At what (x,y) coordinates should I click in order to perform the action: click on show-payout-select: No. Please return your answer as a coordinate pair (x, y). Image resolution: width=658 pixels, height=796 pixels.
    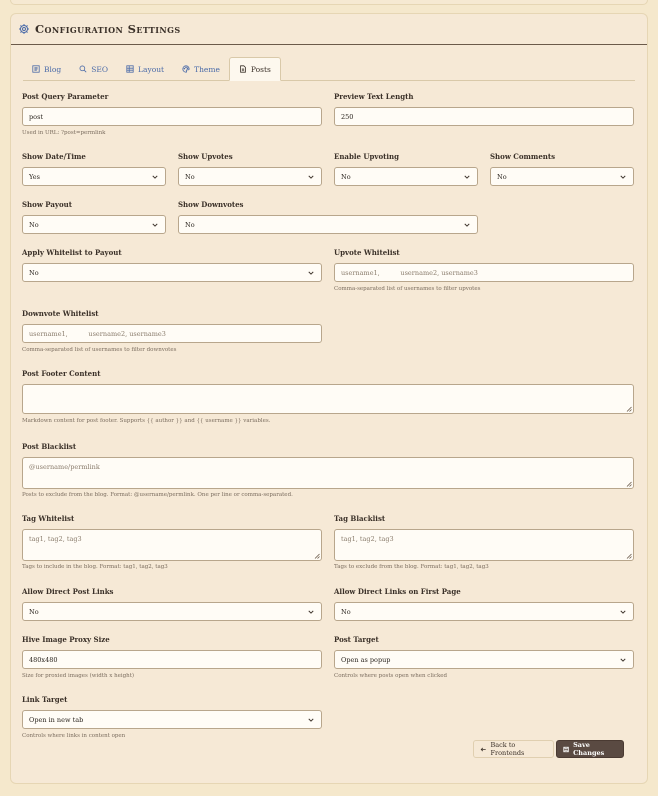
    Looking at the image, I should click on (94, 224).